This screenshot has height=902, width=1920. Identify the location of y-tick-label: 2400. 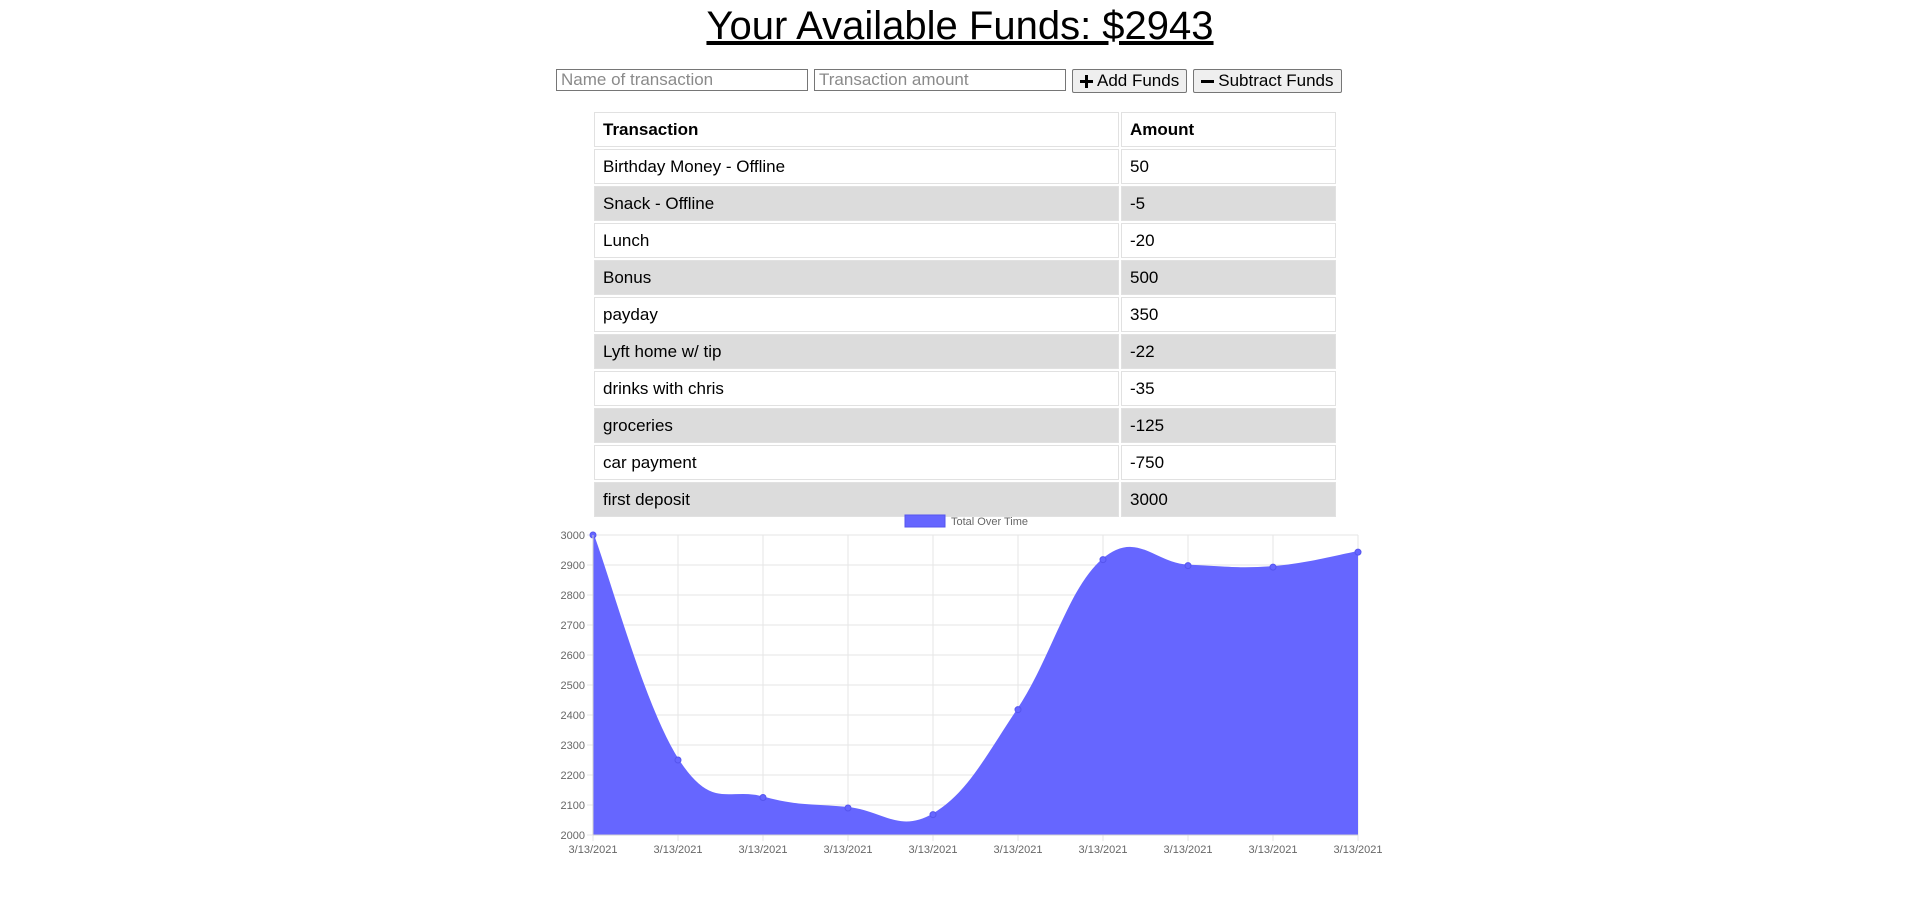
(573, 716).